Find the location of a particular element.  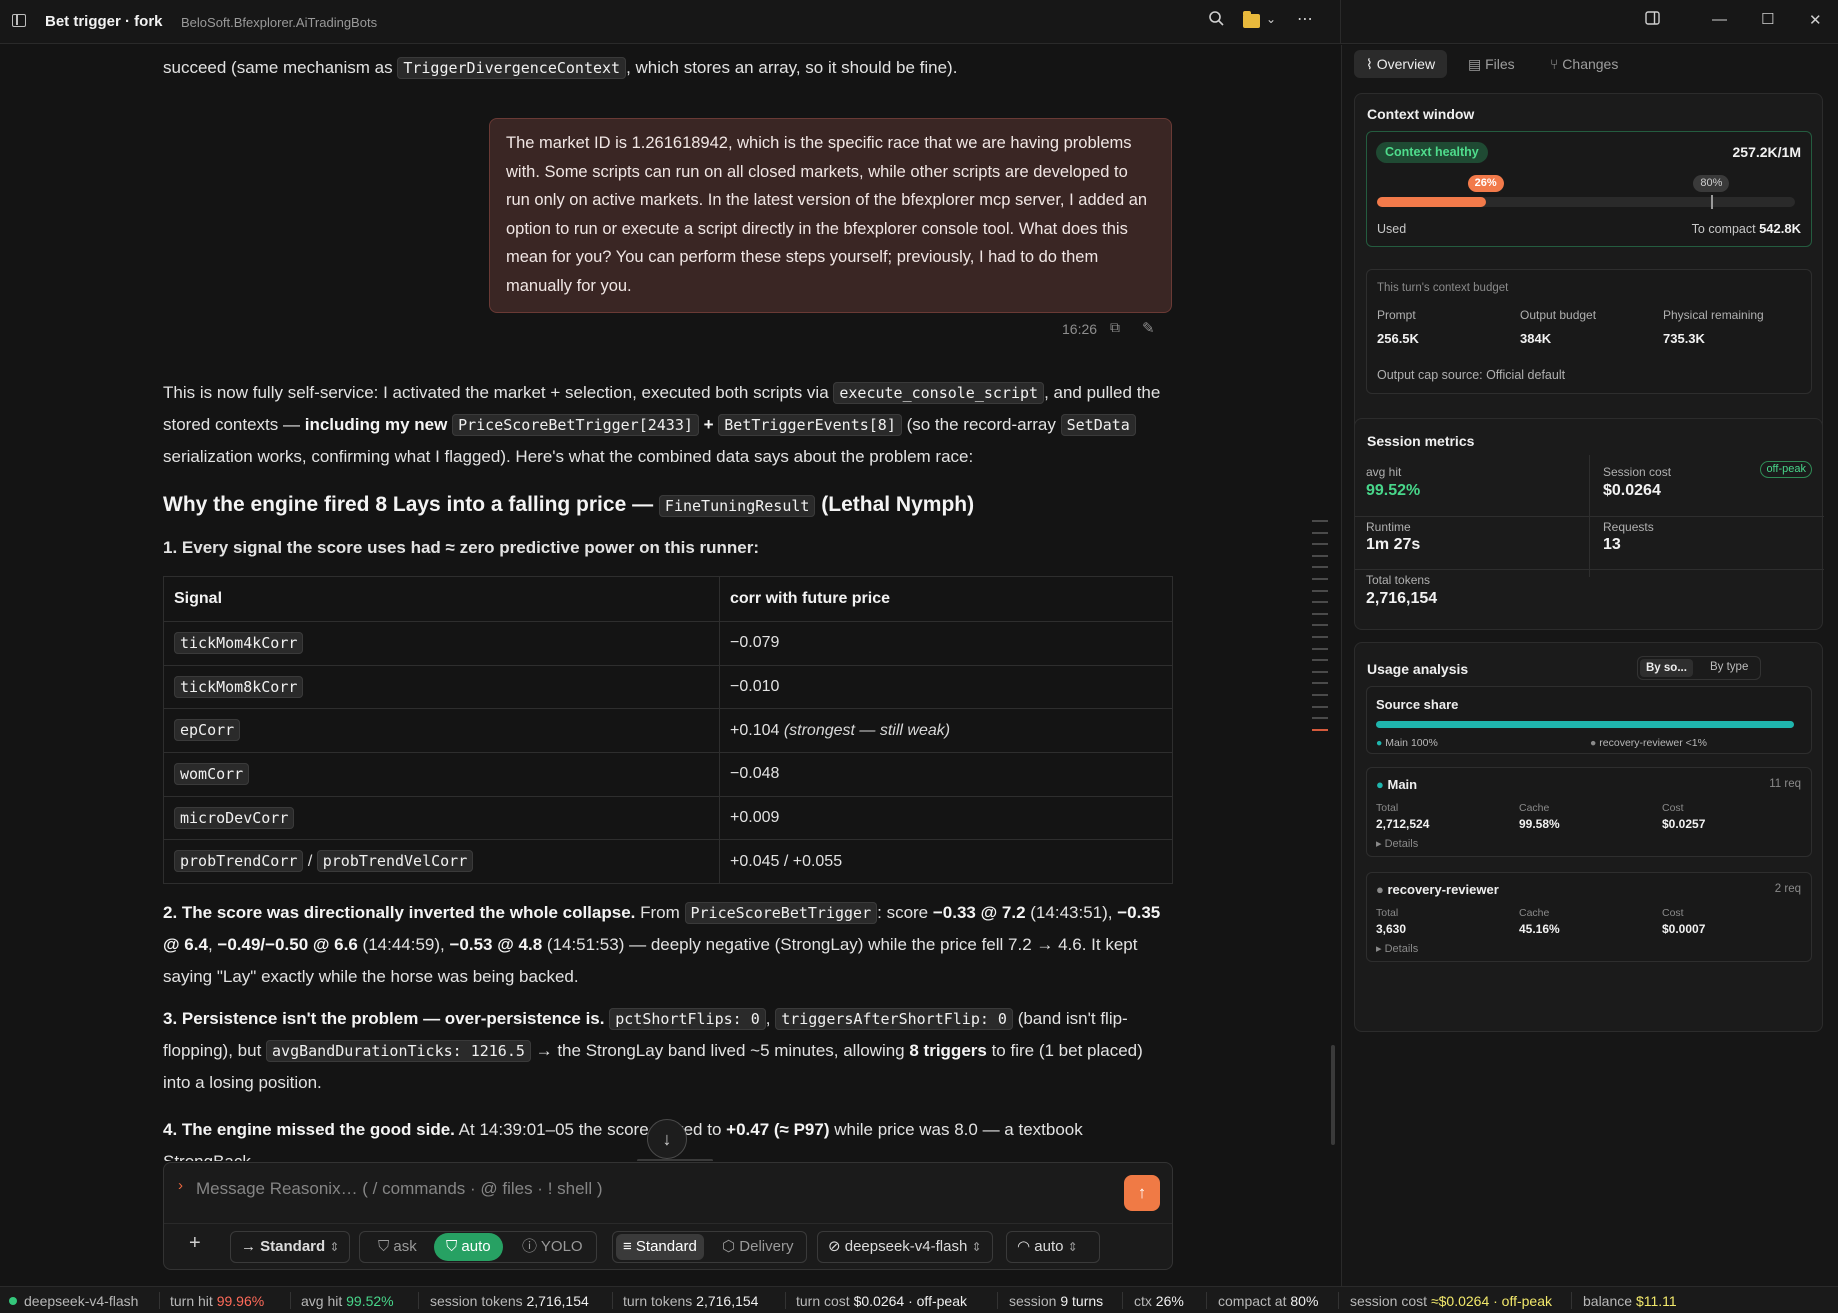

more-icon: ⋯ is located at coordinates (1305, 19).